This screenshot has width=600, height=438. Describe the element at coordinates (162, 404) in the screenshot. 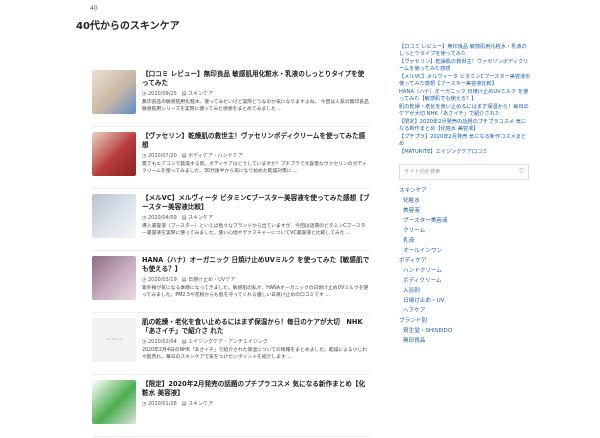

I see `post-date: 2020/01/28` at that location.